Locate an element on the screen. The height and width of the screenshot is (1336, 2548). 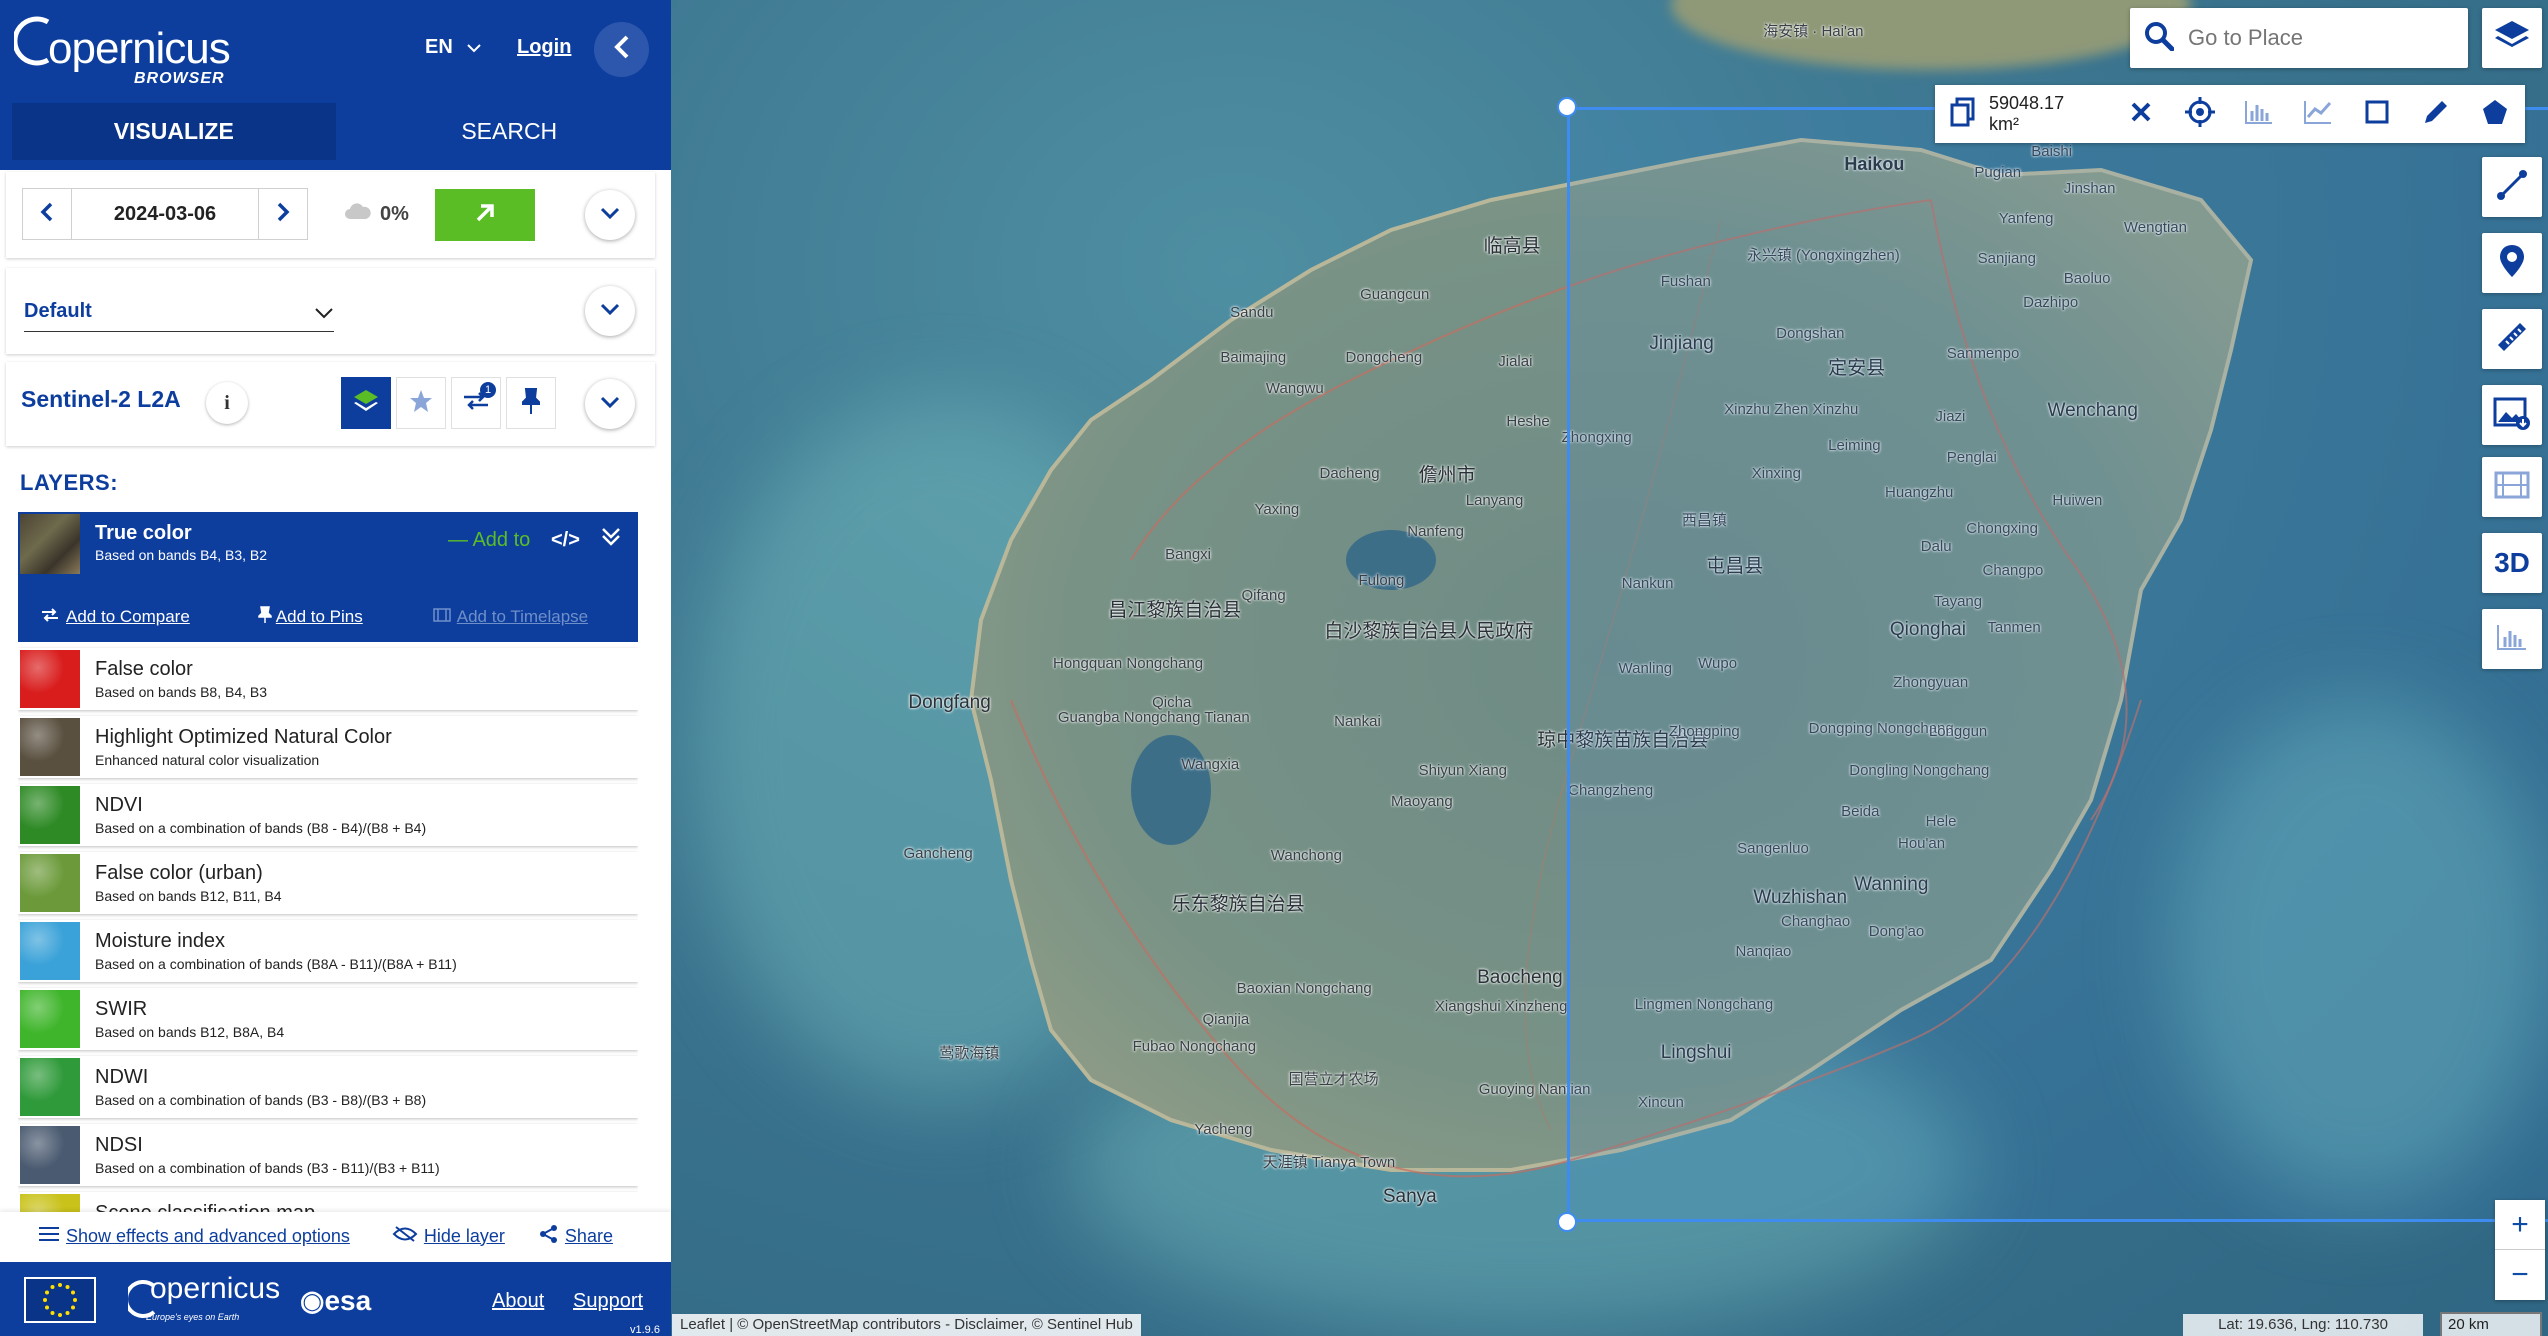
3d-view-button: 3D is located at coordinates (2512, 563).